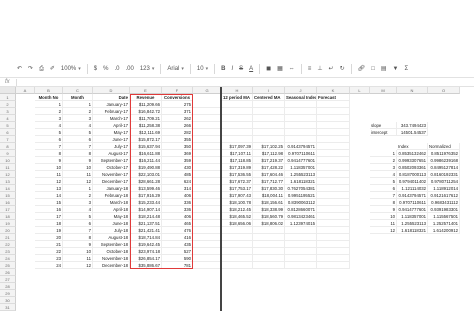 Image resolution: width=474 pixels, height=313 pixels. Describe the element at coordinates (8, 279) in the screenshot. I see `row-header: 27` at that location.